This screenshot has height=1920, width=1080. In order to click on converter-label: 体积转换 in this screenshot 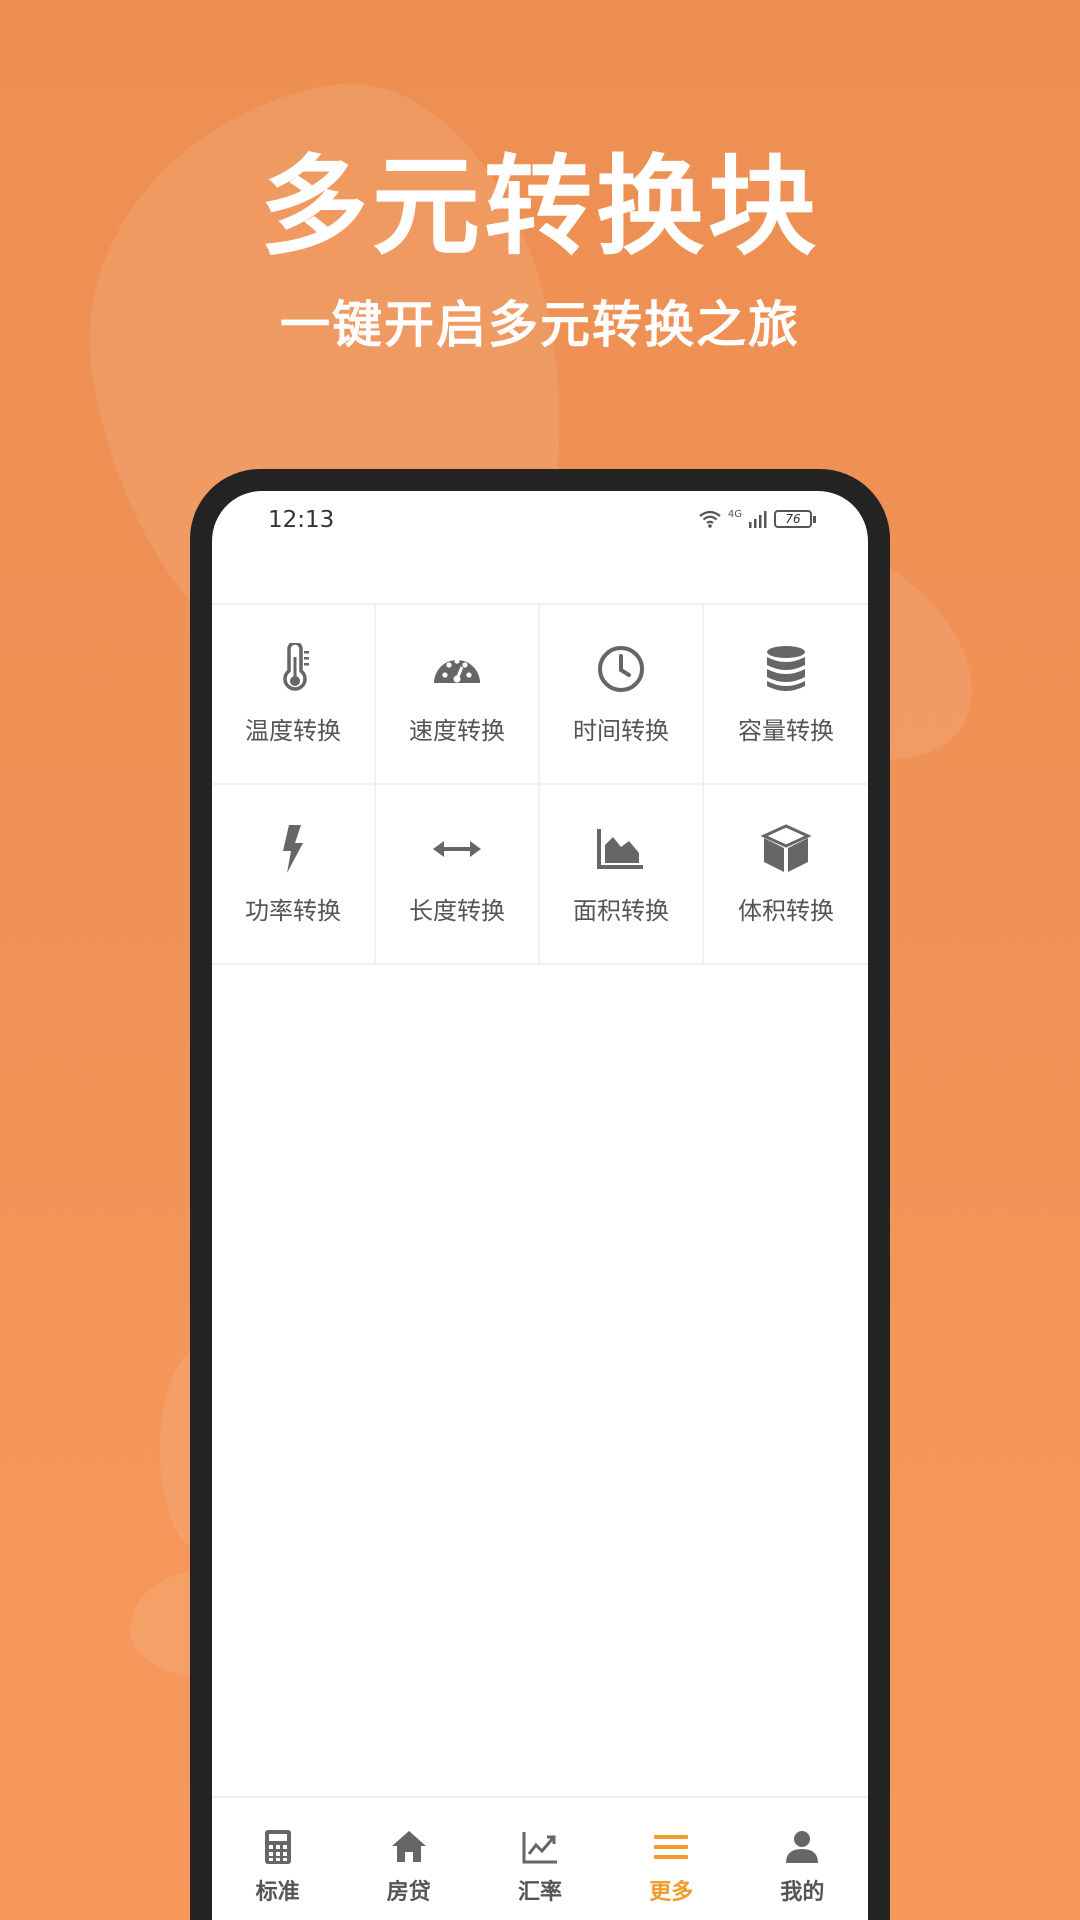, I will do `click(786, 910)`.